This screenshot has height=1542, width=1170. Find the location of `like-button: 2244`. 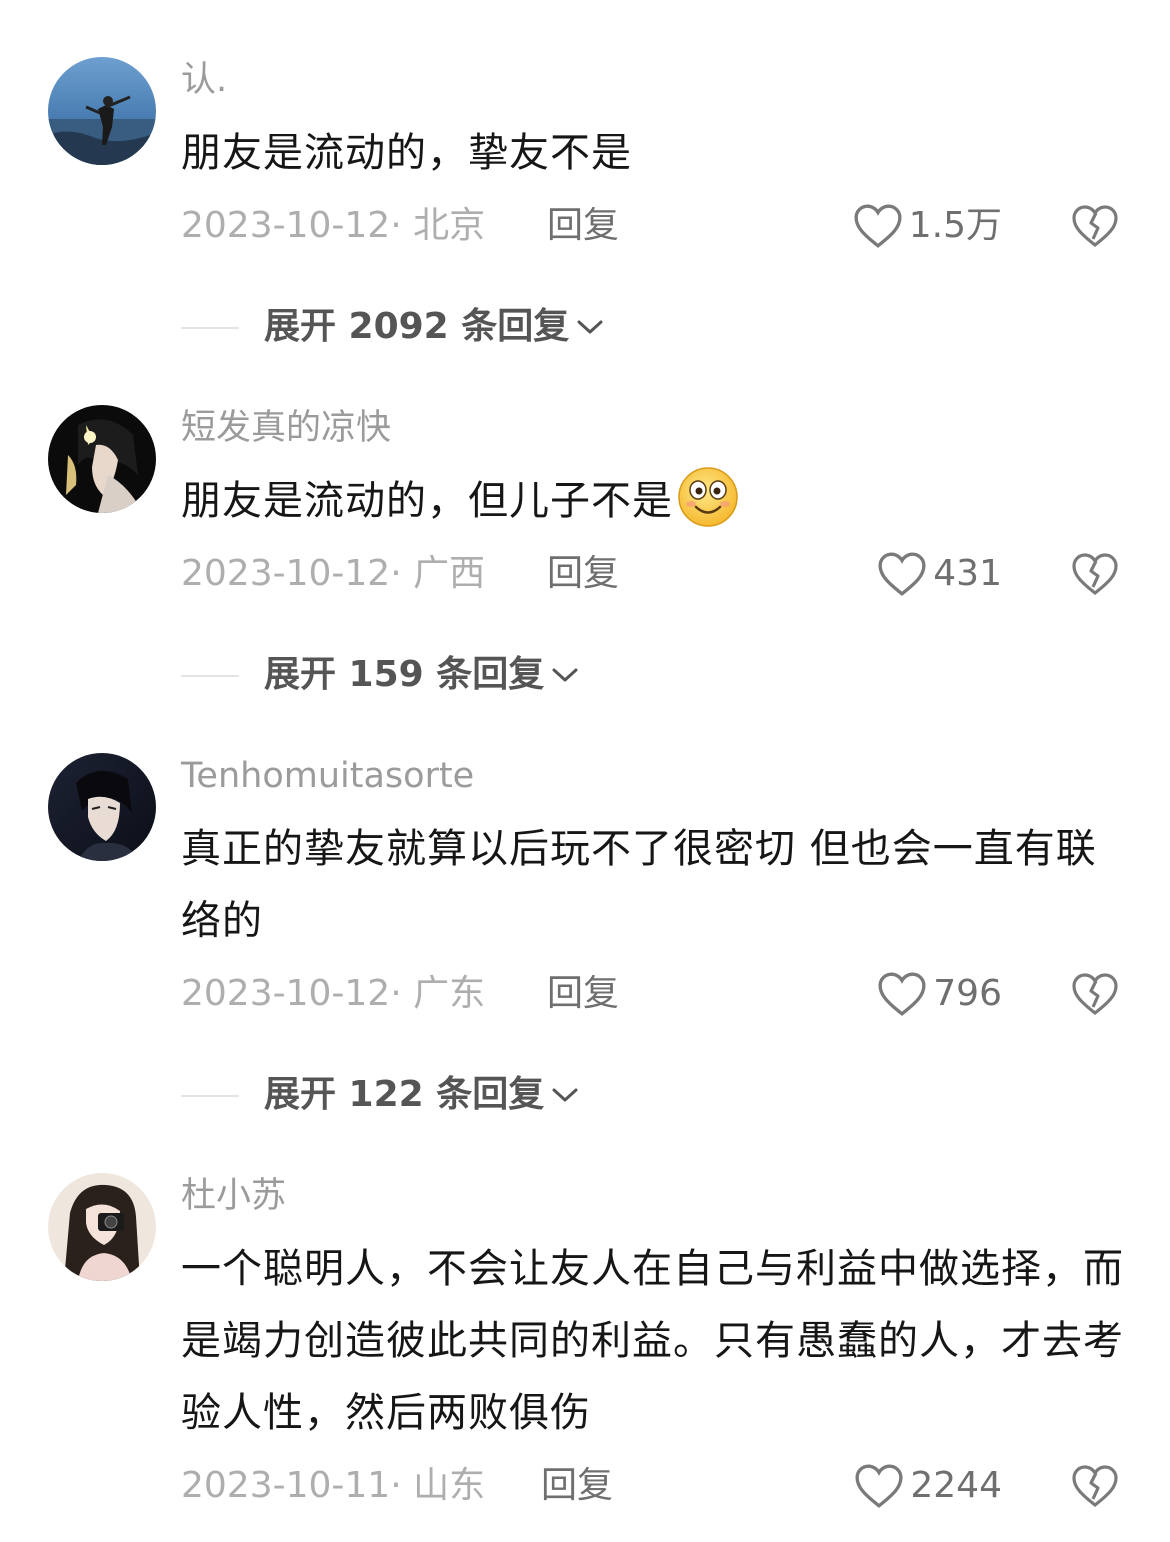

like-button: 2244 is located at coordinates (928, 1486).